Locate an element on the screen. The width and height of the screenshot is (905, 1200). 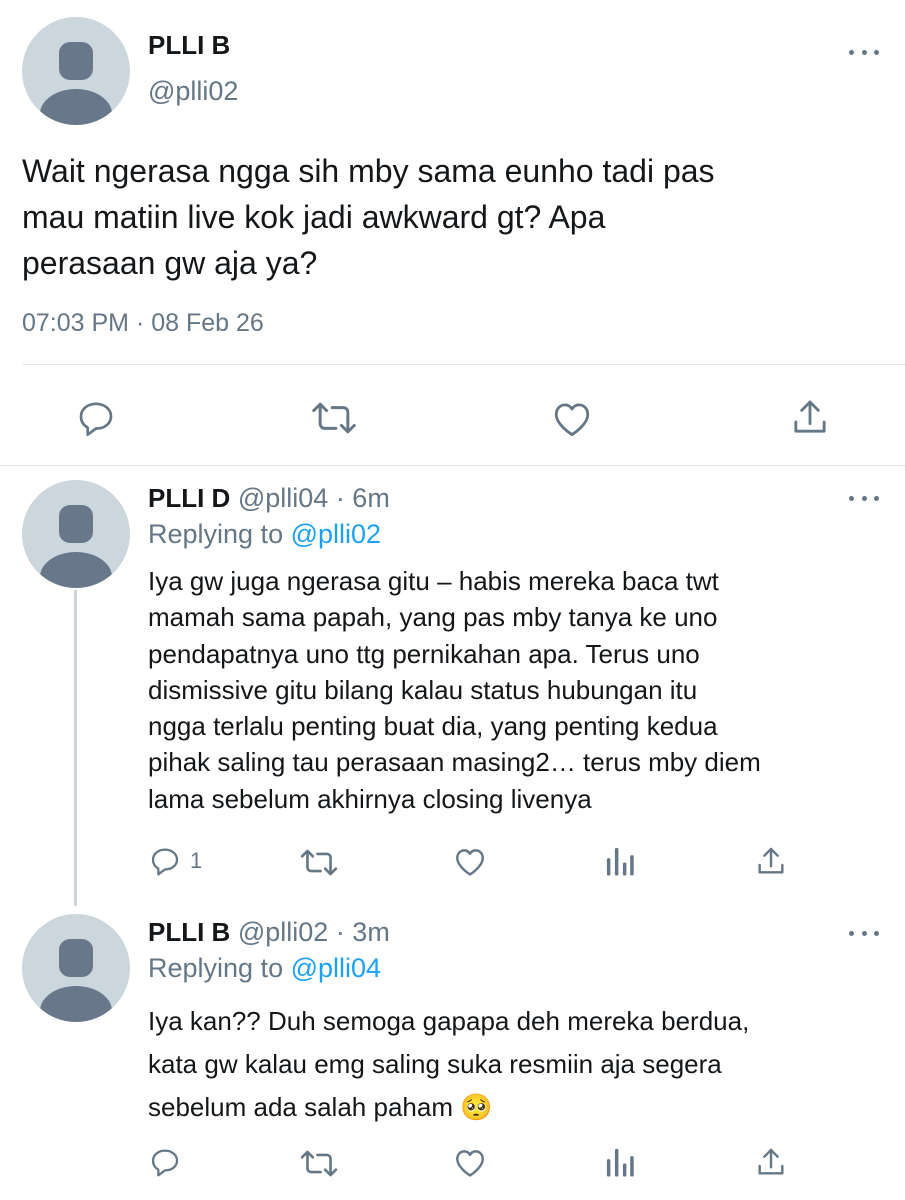
reply-text-line: lama sebelum akhirnya closing livenya is located at coordinates (370, 798).